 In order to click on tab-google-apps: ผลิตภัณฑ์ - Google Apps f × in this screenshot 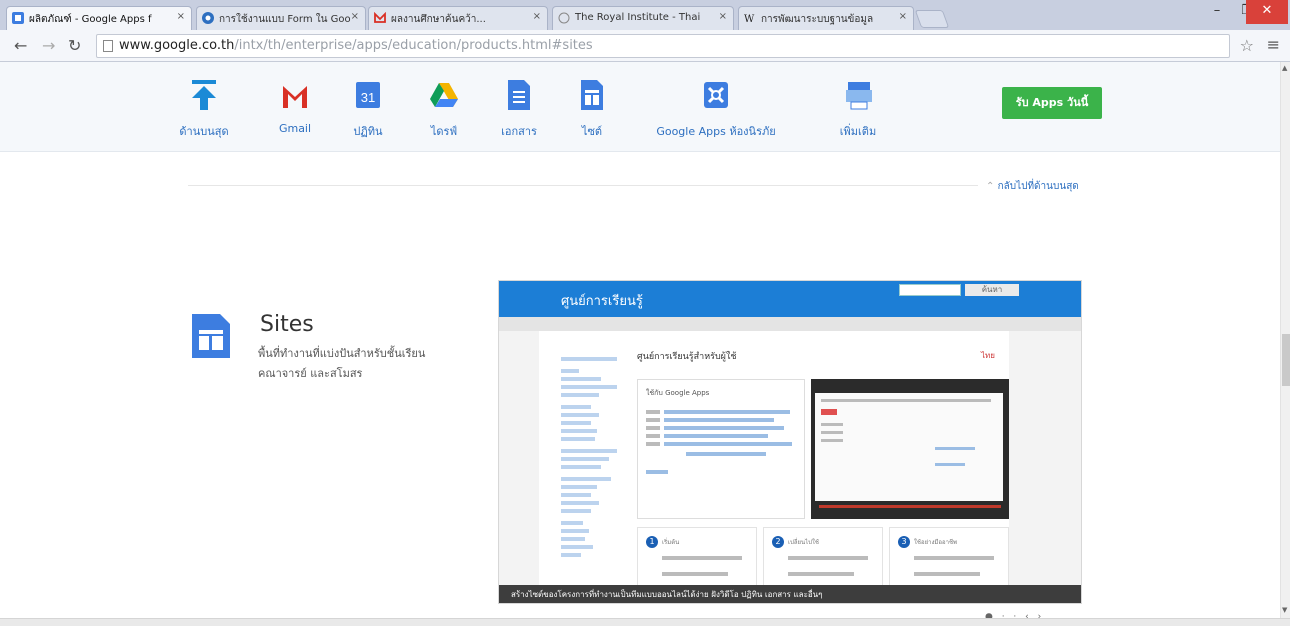, I will do `click(99, 18)`.